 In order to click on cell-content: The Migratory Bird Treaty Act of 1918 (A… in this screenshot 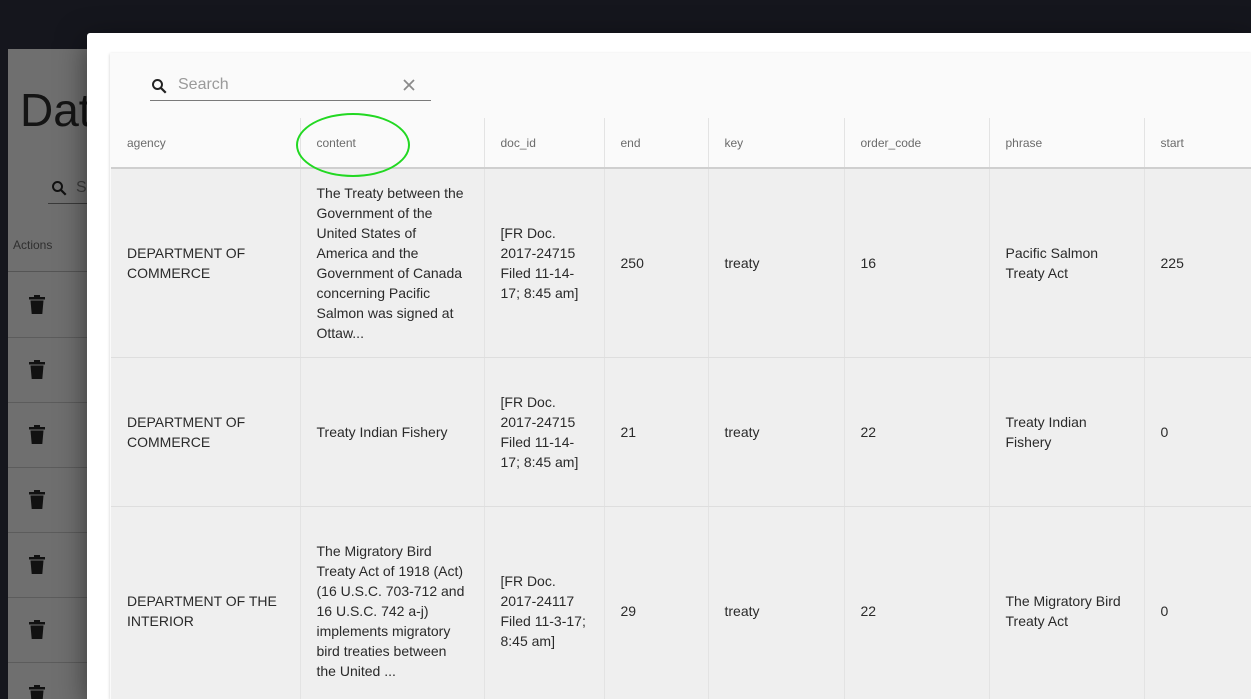, I will do `click(392, 602)`.